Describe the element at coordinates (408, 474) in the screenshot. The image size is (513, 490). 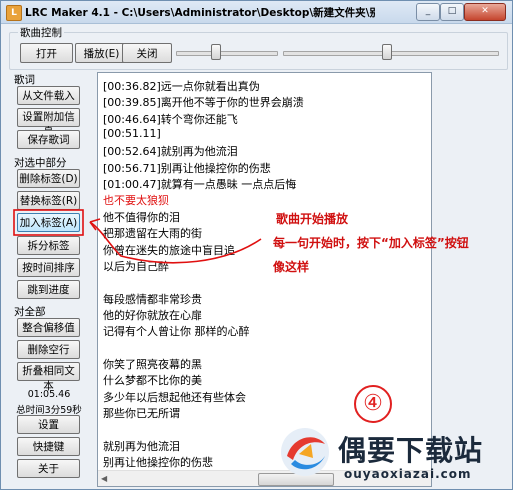
I see `watermark-url: ouyaoxiazai.com` at that location.